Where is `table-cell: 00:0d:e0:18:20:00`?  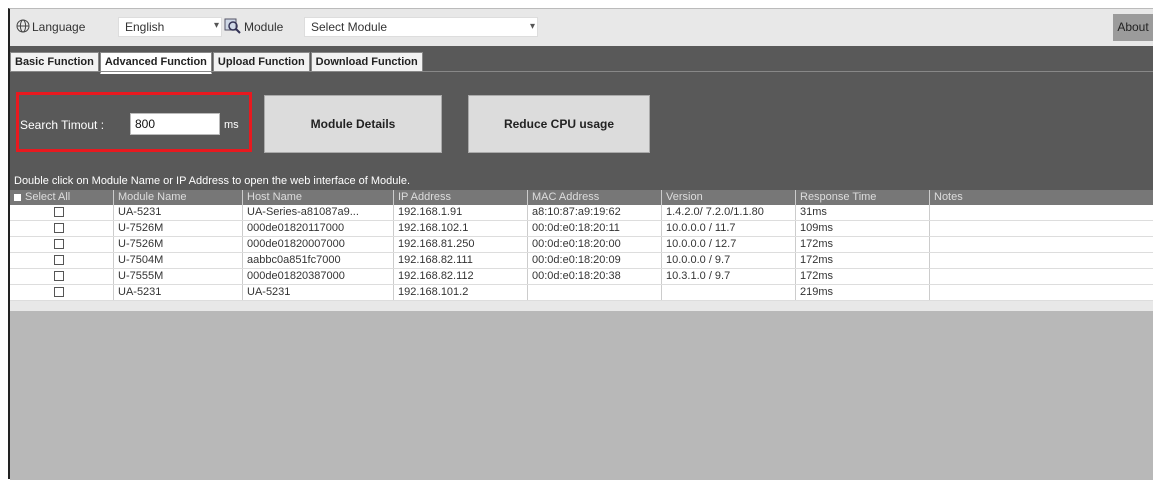 table-cell: 00:0d:e0:18:20:00 is located at coordinates (595, 244).